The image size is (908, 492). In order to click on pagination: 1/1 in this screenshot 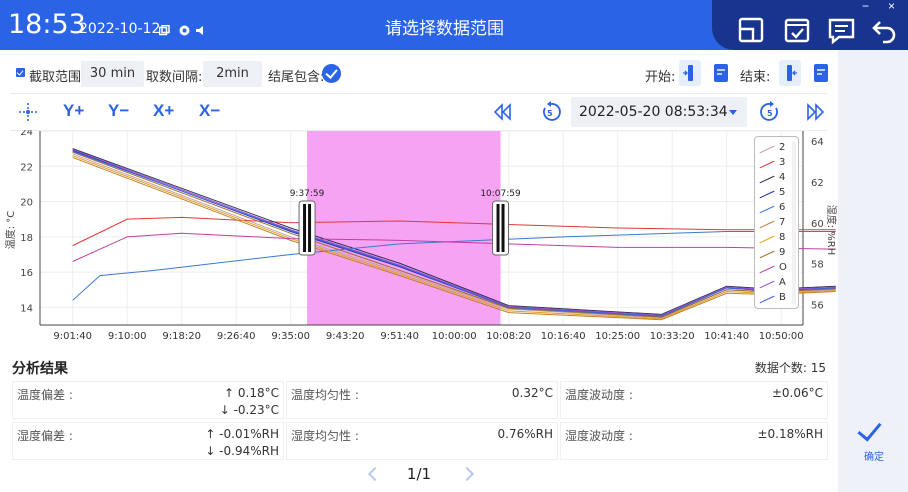, I will do `click(419, 474)`.